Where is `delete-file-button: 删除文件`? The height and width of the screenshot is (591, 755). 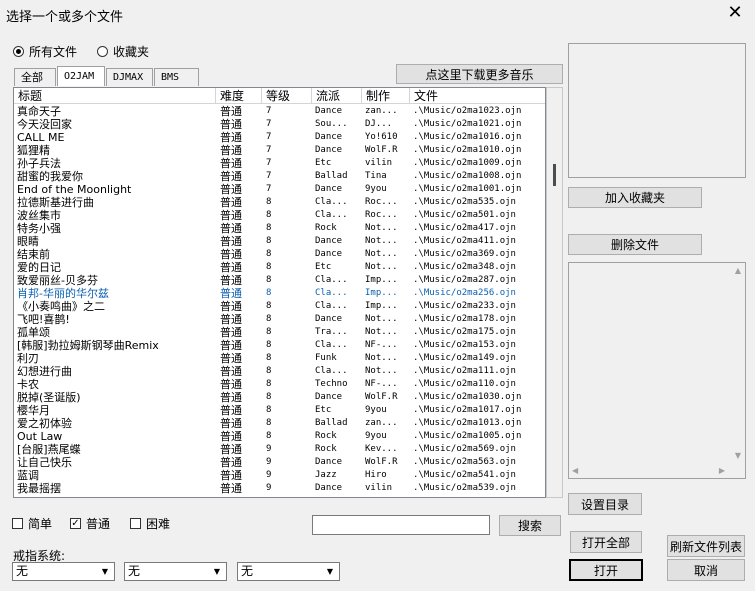 delete-file-button: 删除文件 is located at coordinates (635, 244).